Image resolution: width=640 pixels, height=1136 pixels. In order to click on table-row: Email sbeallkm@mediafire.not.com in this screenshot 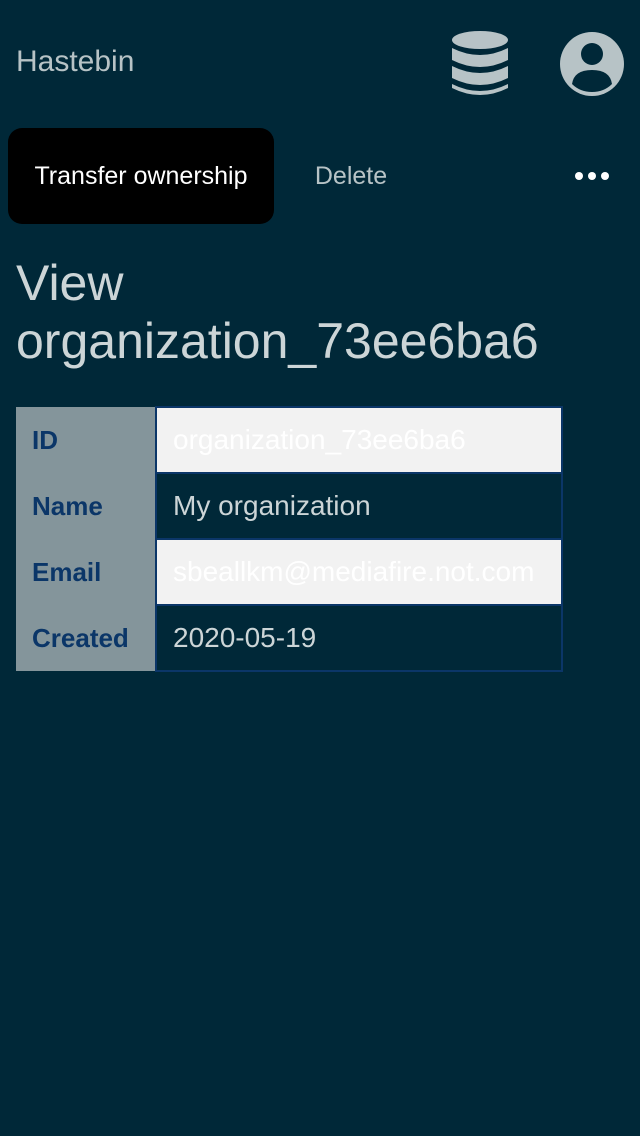, I will do `click(289, 572)`.